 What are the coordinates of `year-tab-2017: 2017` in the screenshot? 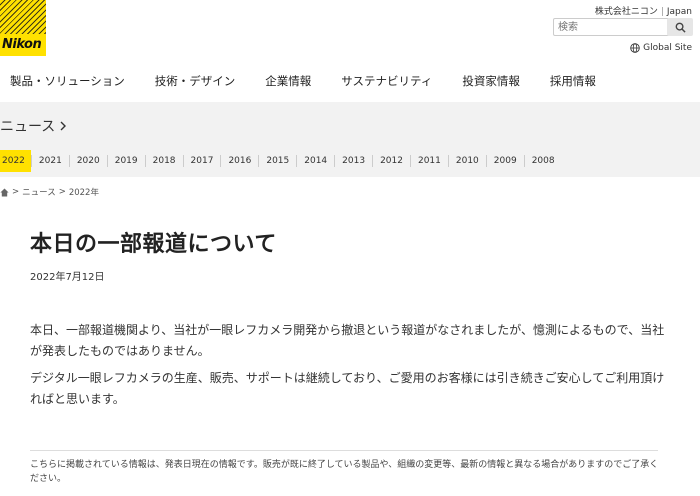 It's located at (201, 161).